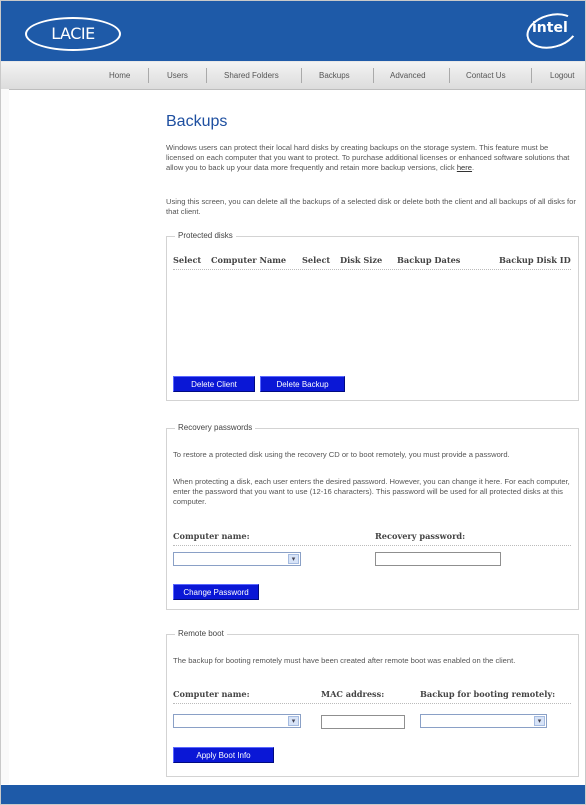 Image resolution: width=586 pixels, height=805 pixels. What do you see at coordinates (197, 121) in the screenshot?
I see `page-title: Backups` at bounding box center [197, 121].